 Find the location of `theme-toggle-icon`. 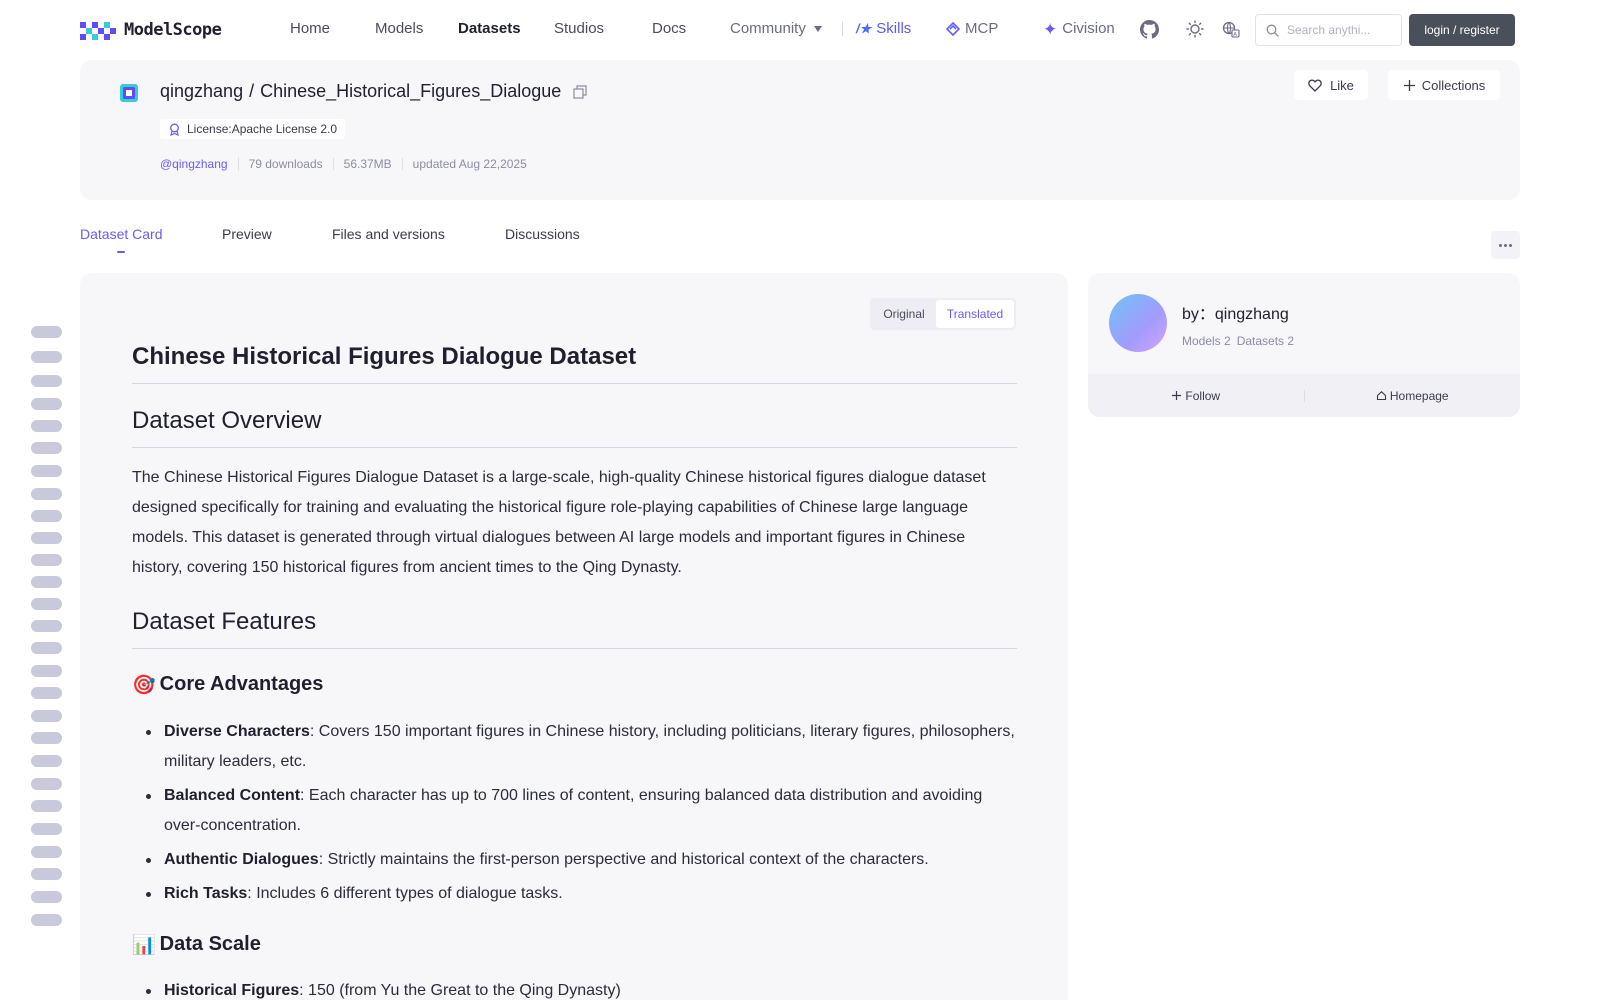

theme-toggle-icon is located at coordinates (1195, 29).